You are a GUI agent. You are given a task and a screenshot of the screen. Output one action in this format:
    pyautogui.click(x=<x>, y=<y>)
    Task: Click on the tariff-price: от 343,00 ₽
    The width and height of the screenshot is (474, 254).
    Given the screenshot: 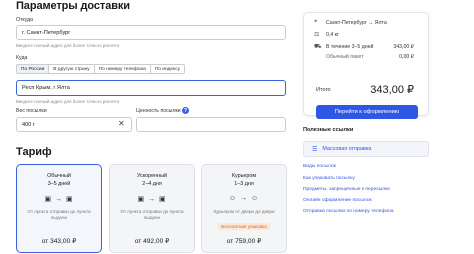 What is the action you would take?
    pyautogui.click(x=59, y=241)
    